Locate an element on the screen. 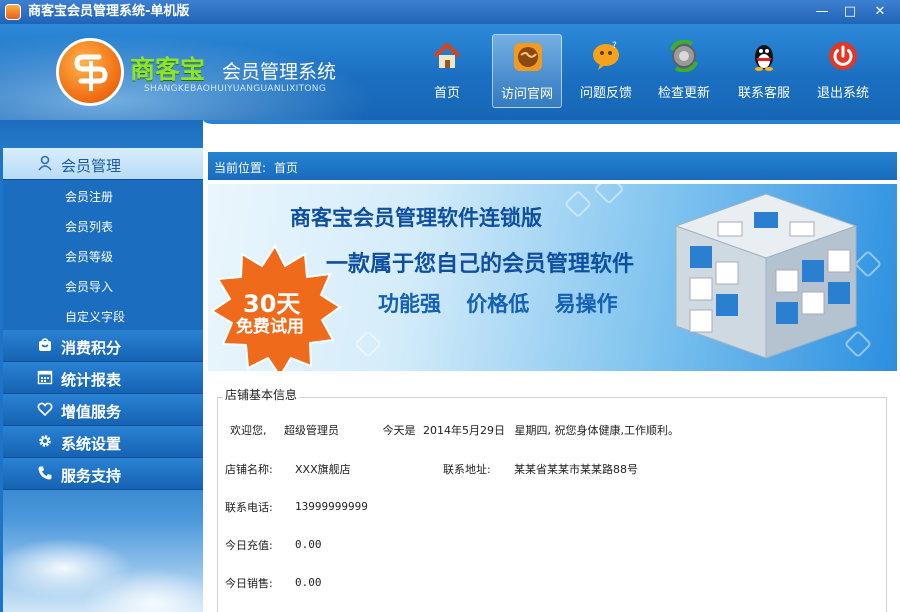 The width and height of the screenshot is (900, 612). nav-home-label: 首页 is located at coordinates (446, 93).